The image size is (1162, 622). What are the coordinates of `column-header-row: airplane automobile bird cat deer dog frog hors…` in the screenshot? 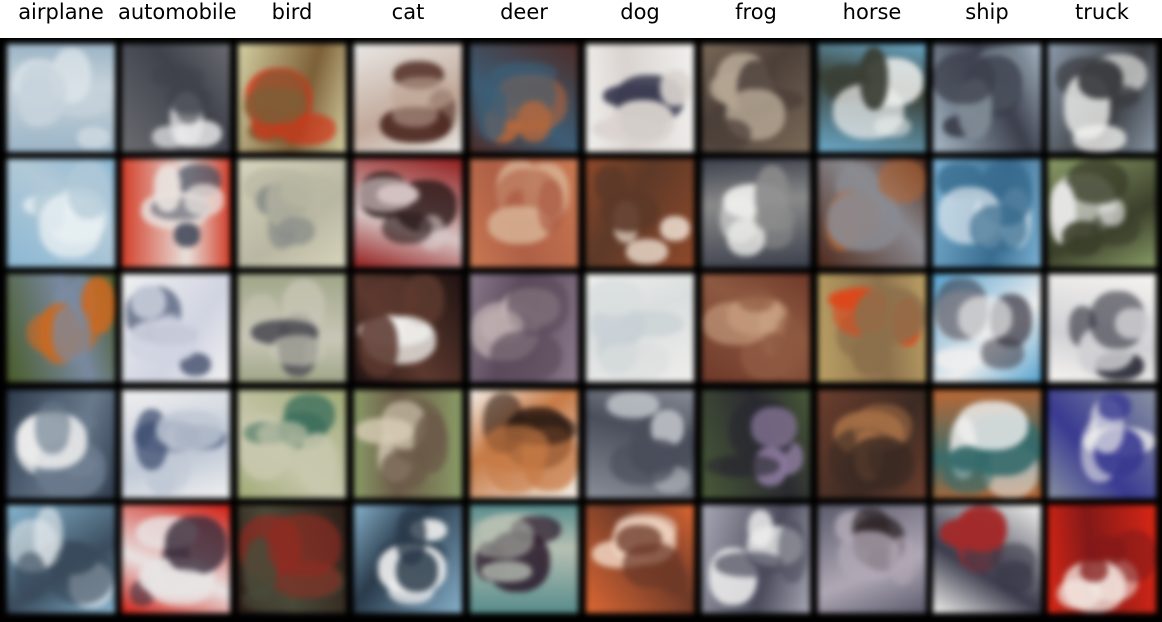 It's located at (581, 19).